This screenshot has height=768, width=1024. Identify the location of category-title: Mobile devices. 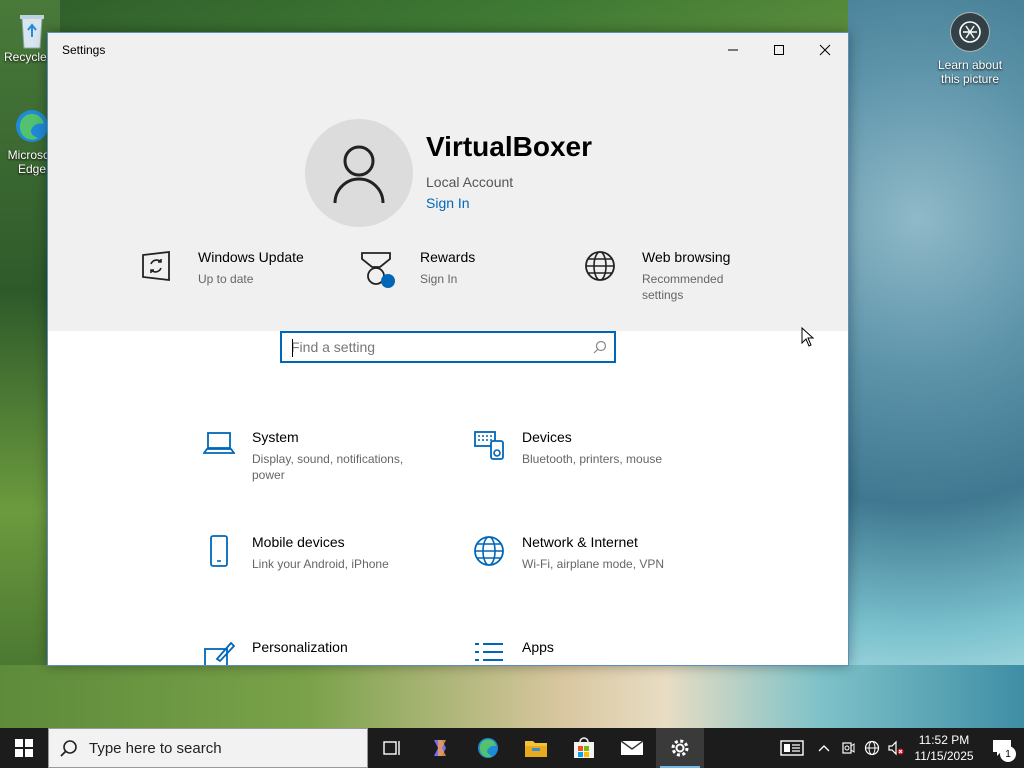
(298, 542).